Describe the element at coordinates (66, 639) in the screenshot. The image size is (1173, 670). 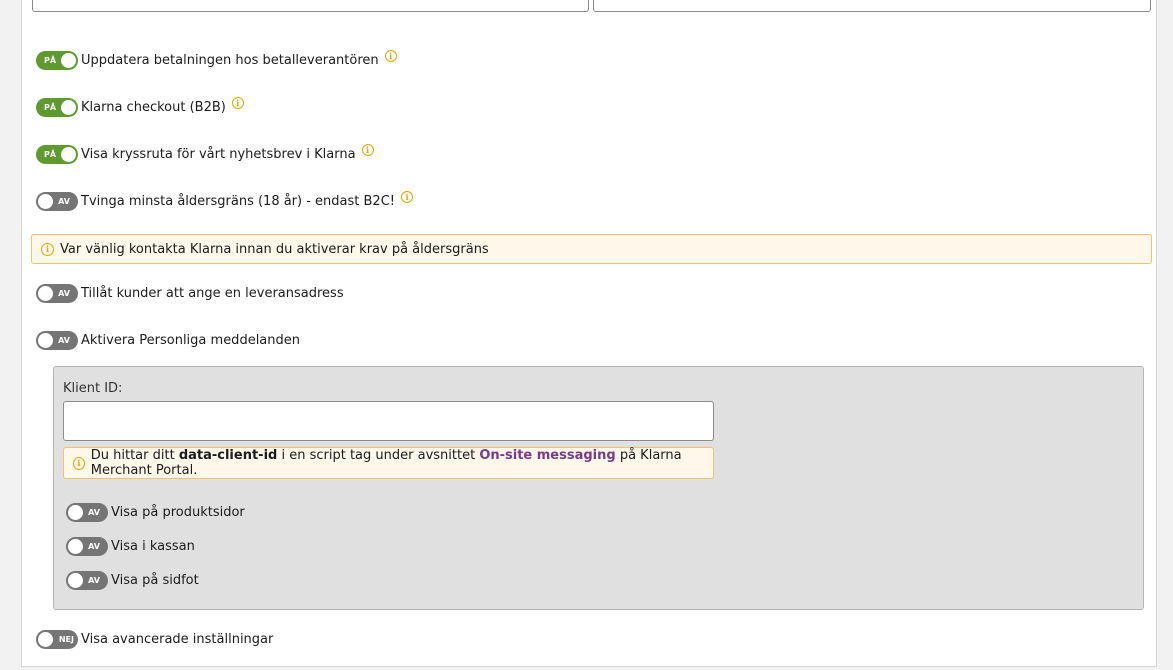
I see `toggle-state: NEJ` at that location.